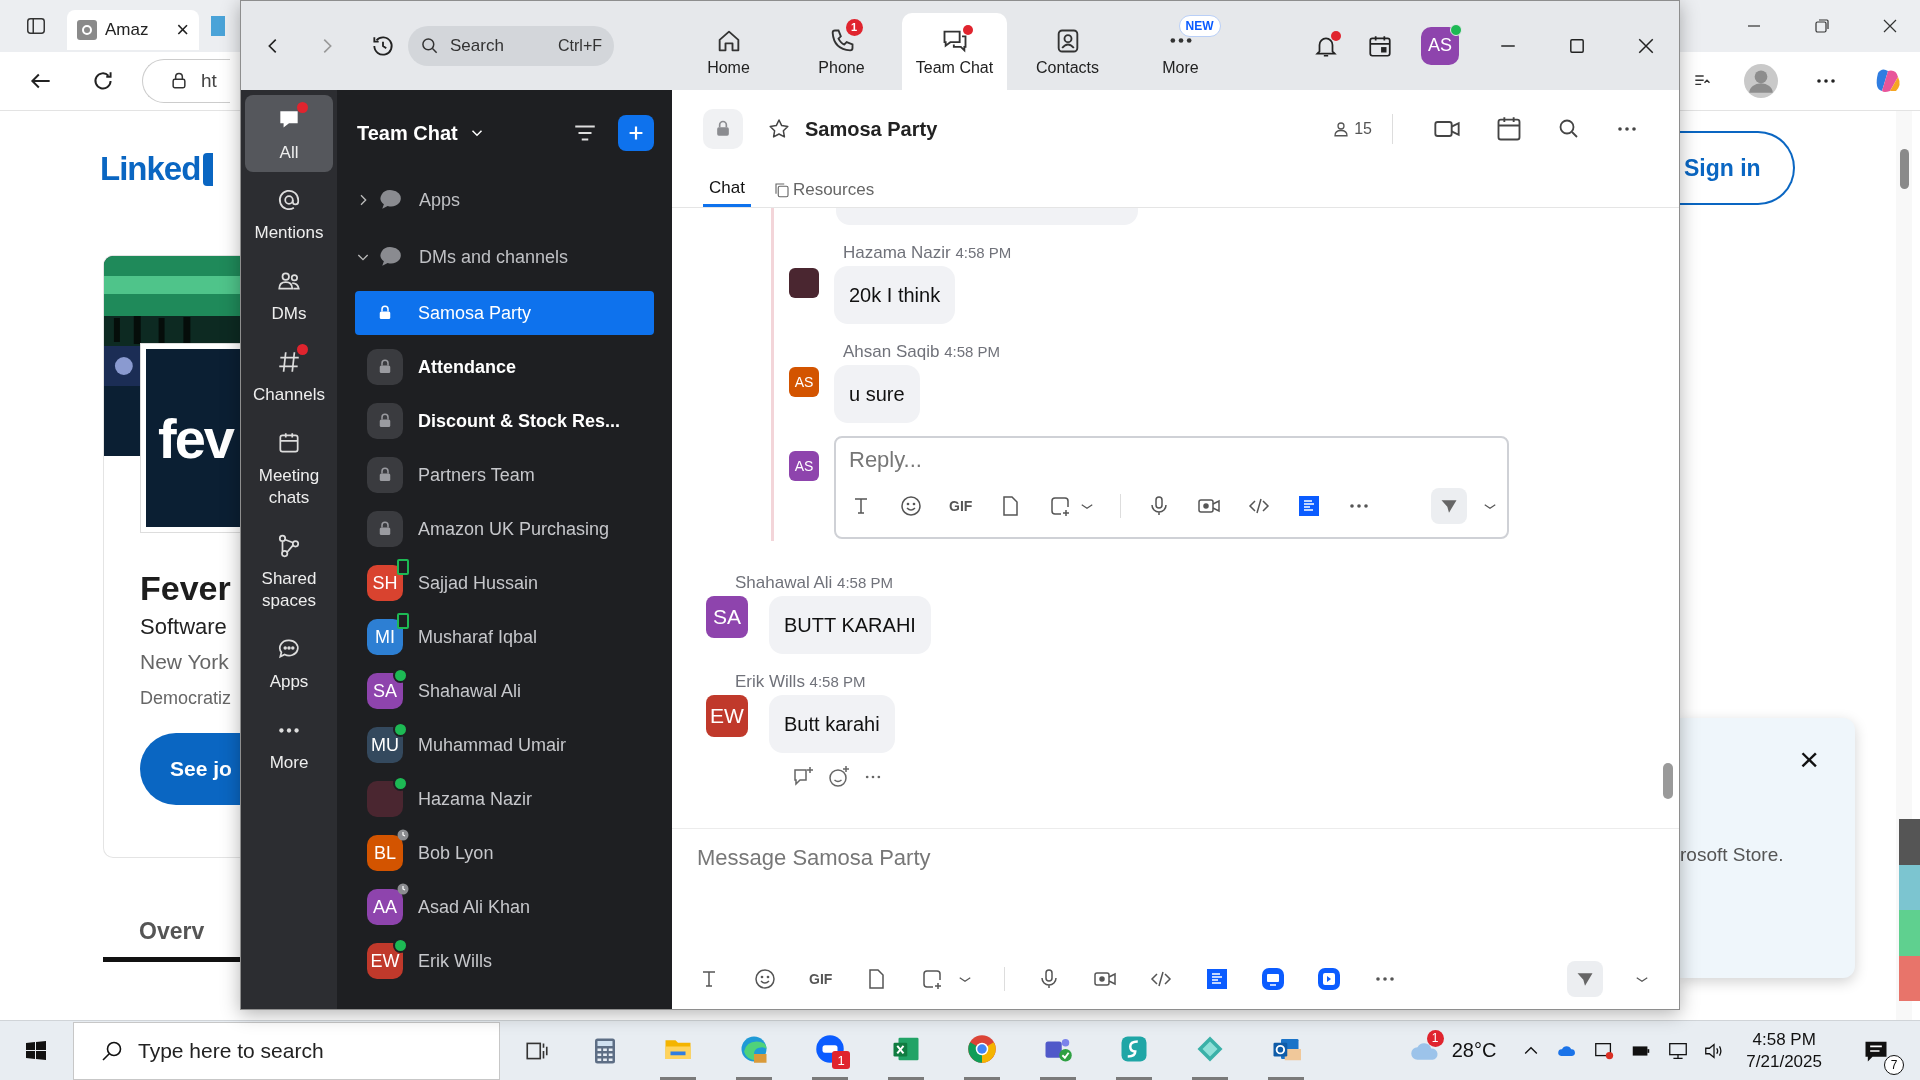 The width and height of the screenshot is (1920, 1080). What do you see at coordinates (36, 1050) in the screenshot?
I see `start-icon` at bounding box center [36, 1050].